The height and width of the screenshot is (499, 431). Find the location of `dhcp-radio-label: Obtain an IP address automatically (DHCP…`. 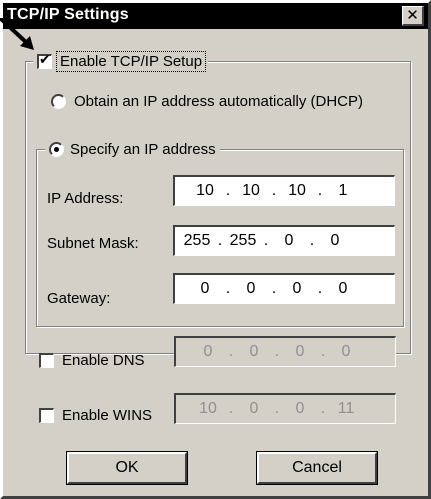

dhcp-radio-label: Obtain an IP address automatically (DHCP… is located at coordinates (218, 101).